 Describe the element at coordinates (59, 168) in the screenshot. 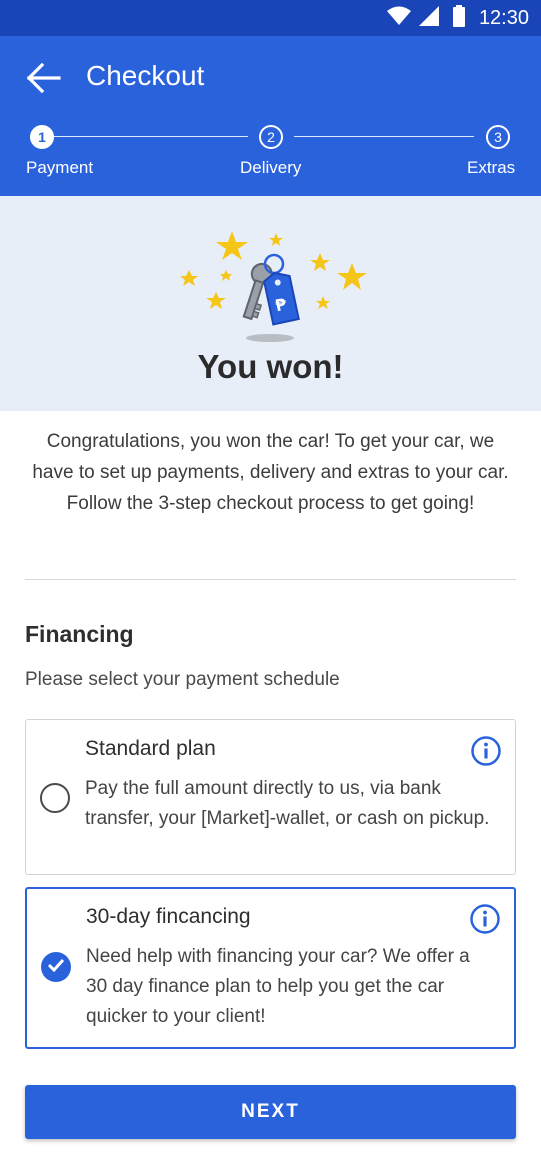

I see `step-label-payment: Payment` at that location.